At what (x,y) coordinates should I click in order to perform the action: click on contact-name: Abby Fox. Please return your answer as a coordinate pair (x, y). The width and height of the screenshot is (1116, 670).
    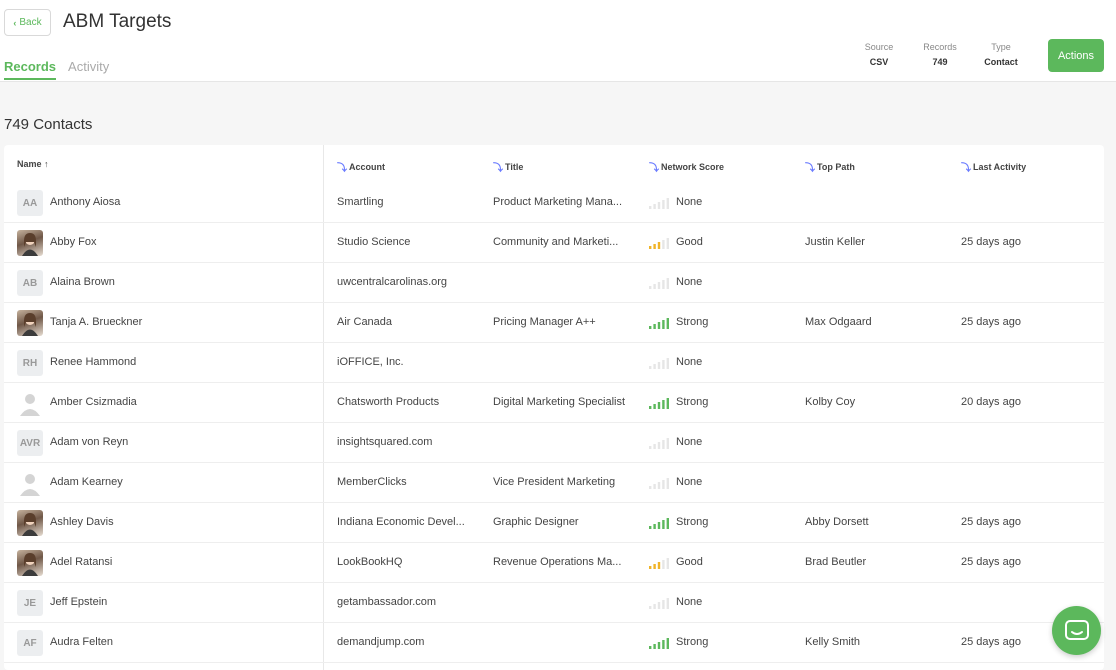
    Looking at the image, I should click on (180, 242).